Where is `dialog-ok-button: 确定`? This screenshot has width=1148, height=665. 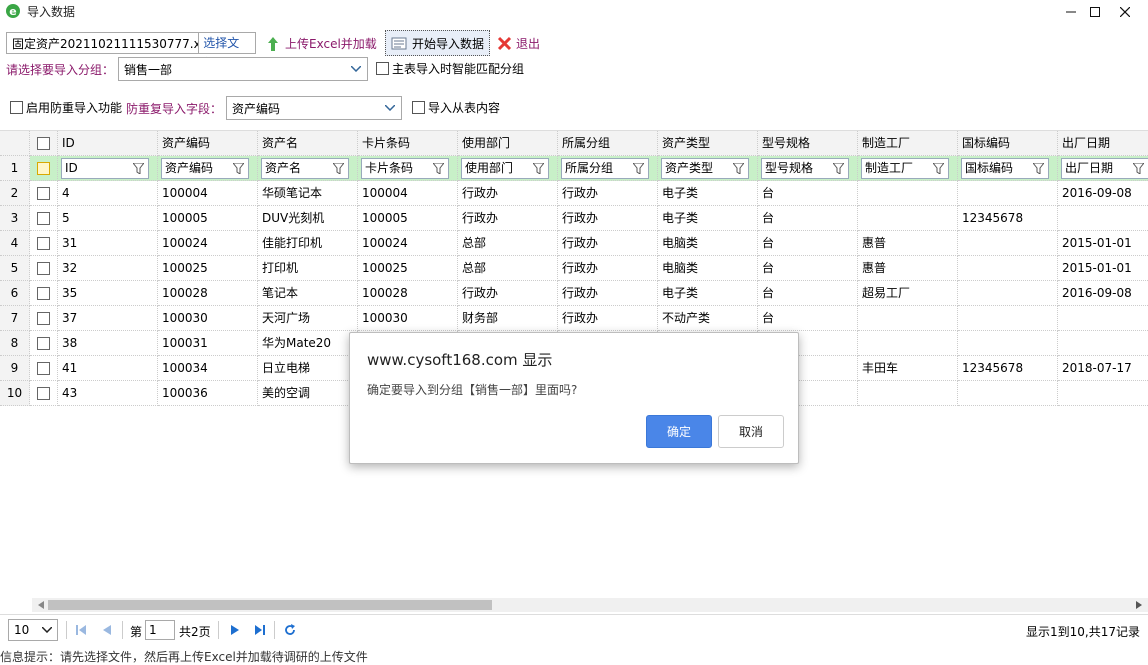
dialog-ok-button: 确定 is located at coordinates (679, 431).